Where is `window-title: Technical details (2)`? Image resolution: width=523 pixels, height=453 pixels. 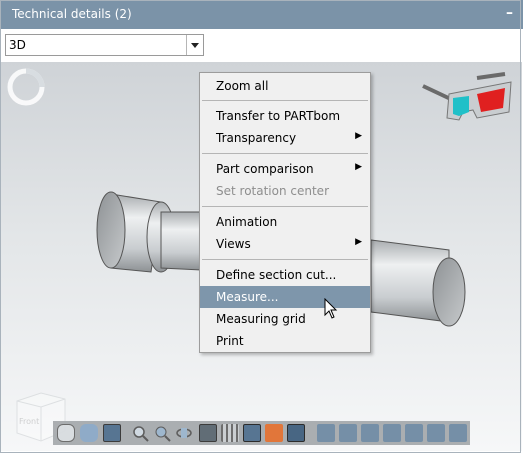 window-title: Technical details (2) is located at coordinates (72, 14).